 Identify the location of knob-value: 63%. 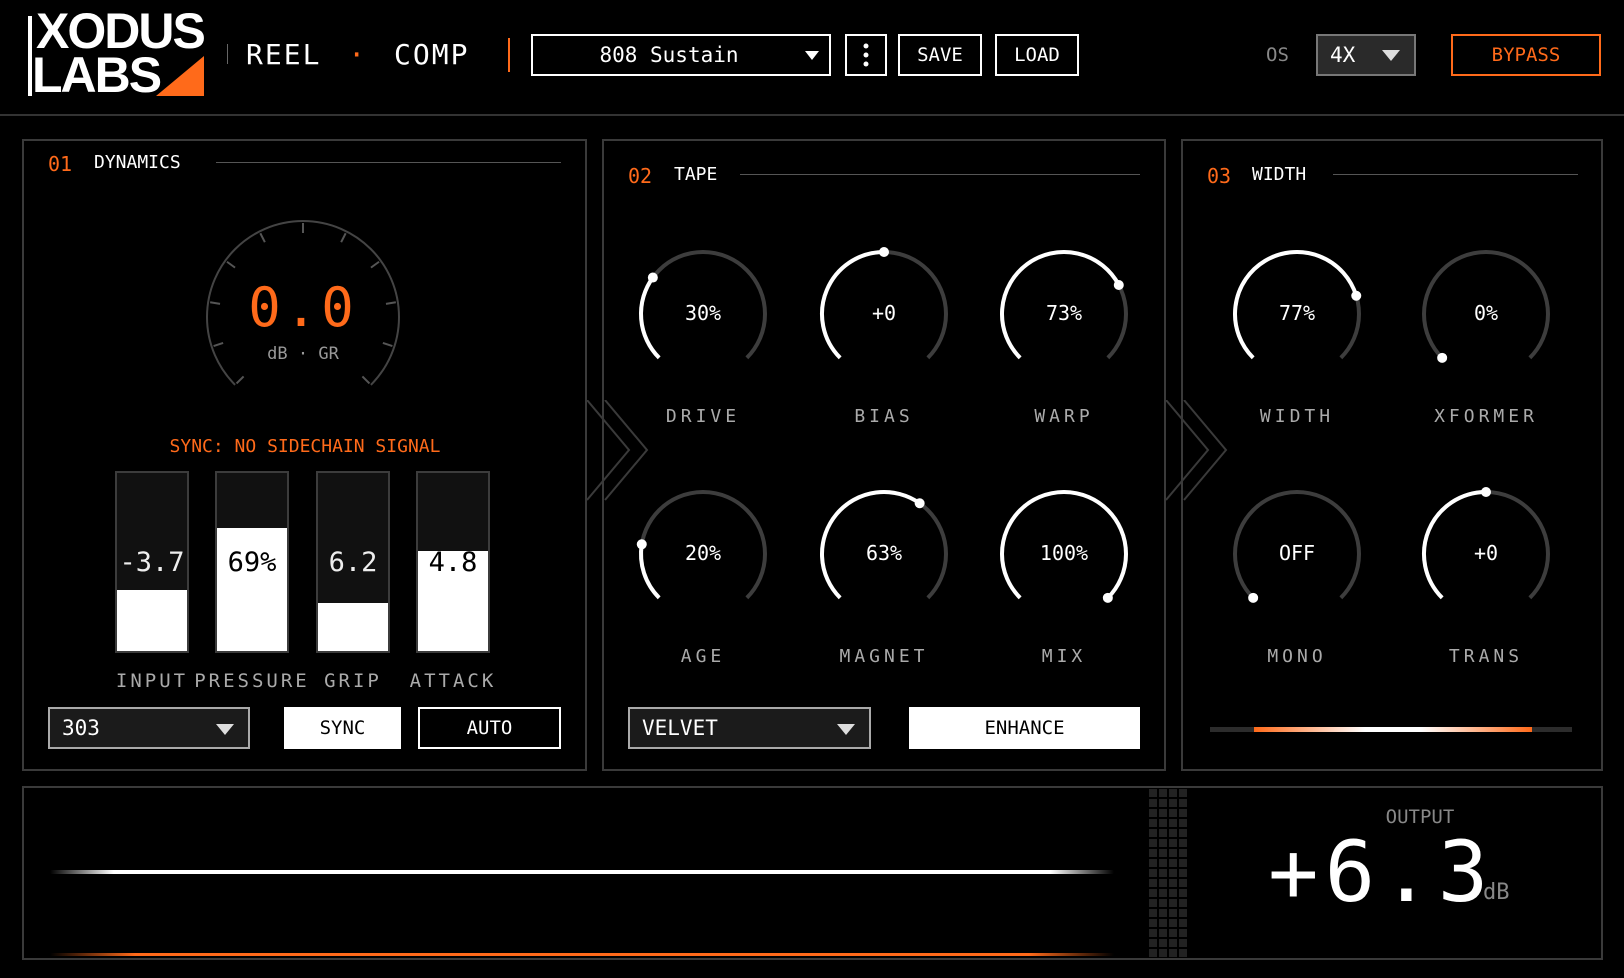
(884, 553).